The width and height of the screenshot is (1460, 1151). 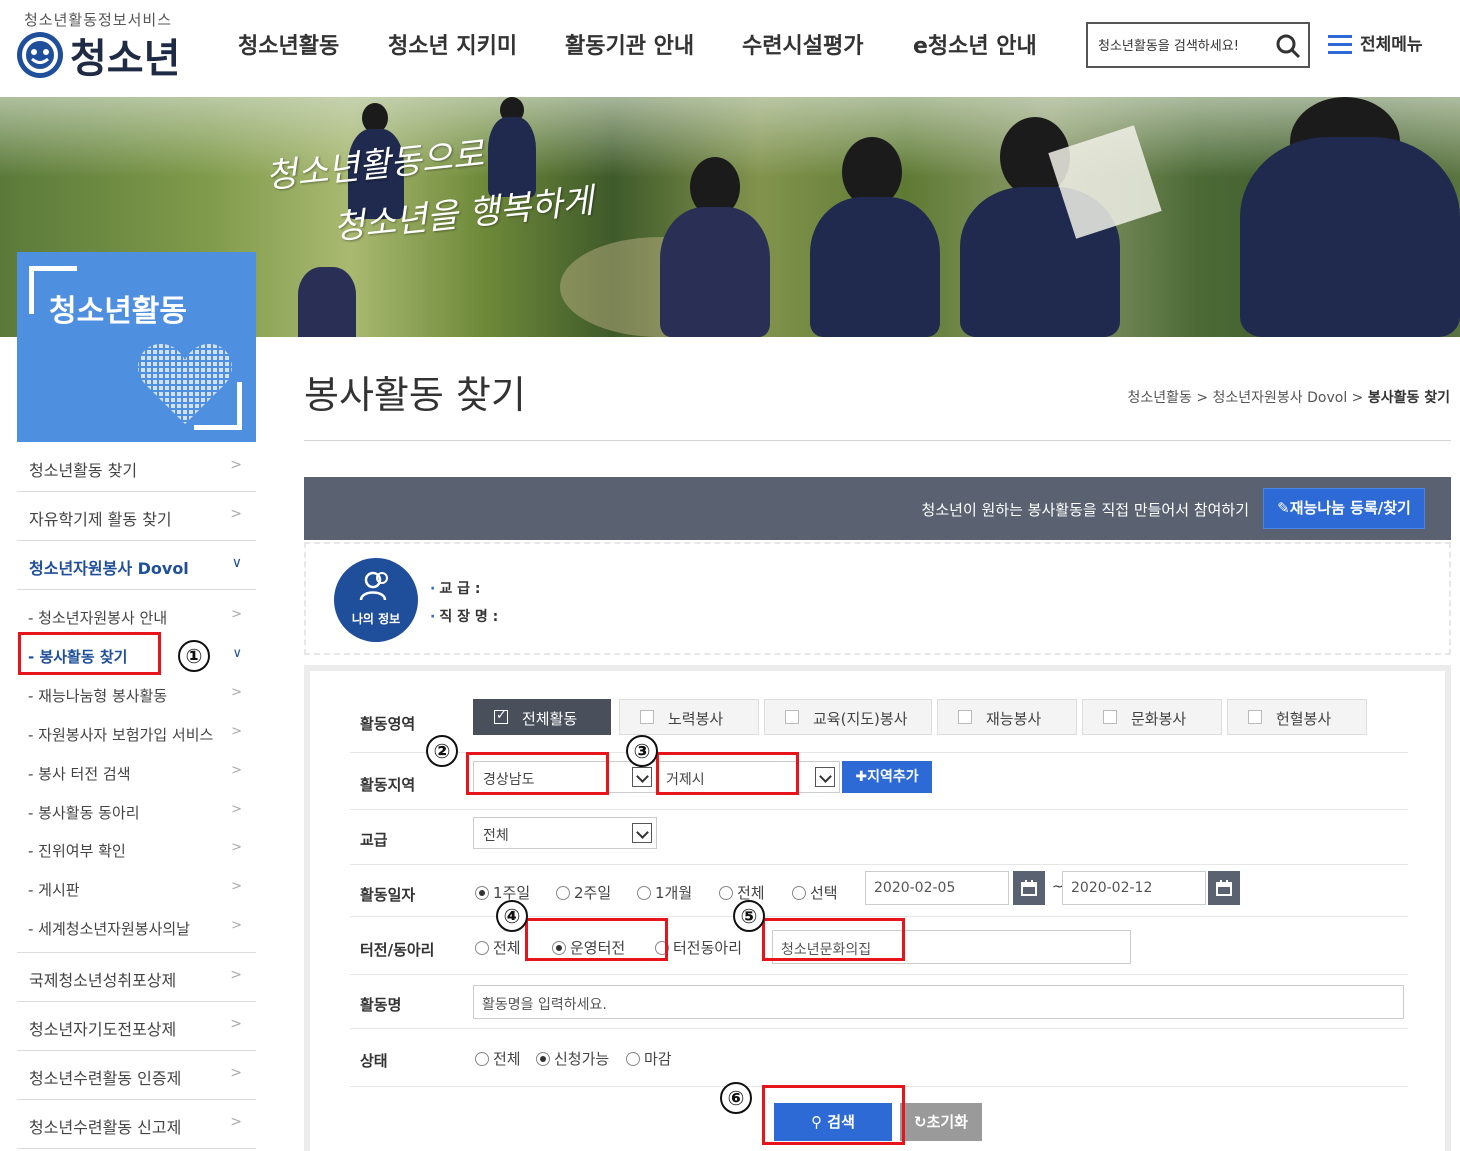 What do you see at coordinates (1085, 510) in the screenshot?
I see `talent-text: 청소년이 원하는 봉사활동을 직접 만들어서 참여하기` at bounding box center [1085, 510].